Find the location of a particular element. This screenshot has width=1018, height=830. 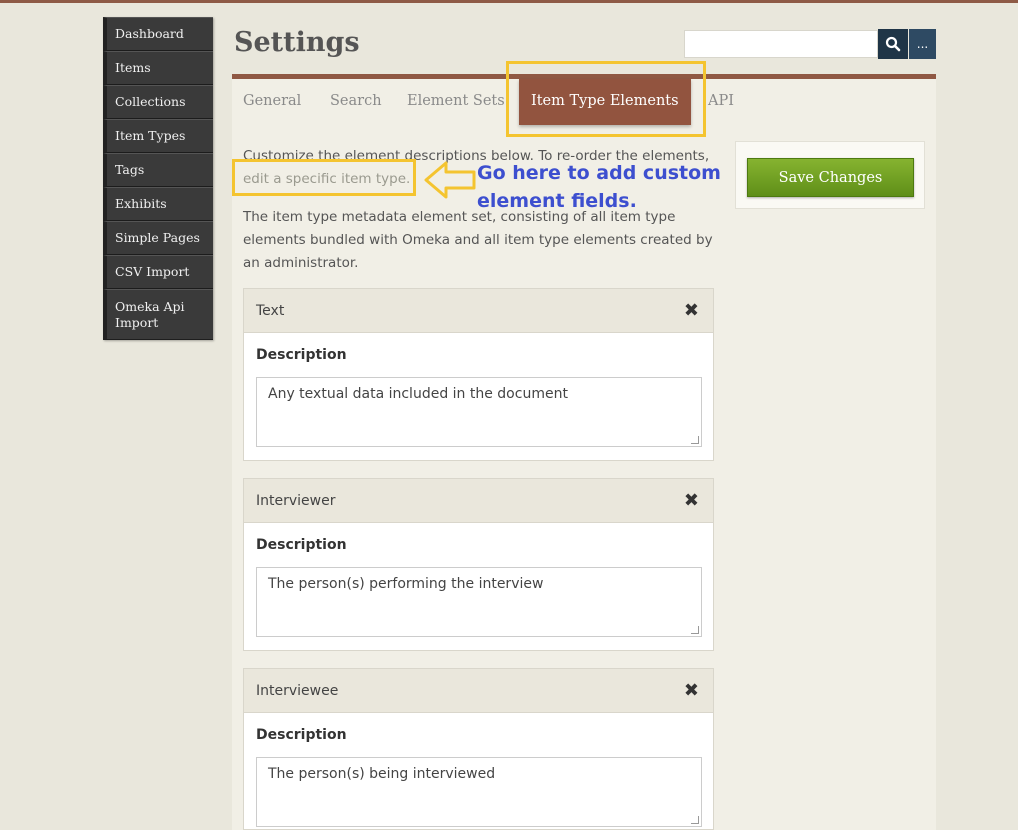

top-border is located at coordinates (509, 1).